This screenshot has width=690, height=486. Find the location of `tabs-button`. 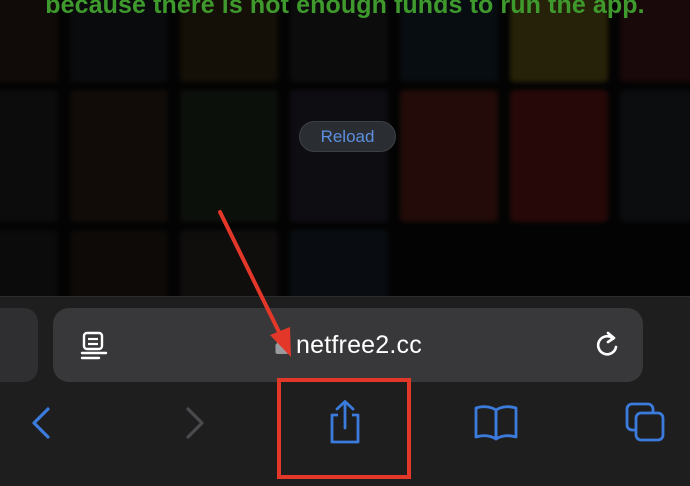

tabs-button is located at coordinates (645, 422).